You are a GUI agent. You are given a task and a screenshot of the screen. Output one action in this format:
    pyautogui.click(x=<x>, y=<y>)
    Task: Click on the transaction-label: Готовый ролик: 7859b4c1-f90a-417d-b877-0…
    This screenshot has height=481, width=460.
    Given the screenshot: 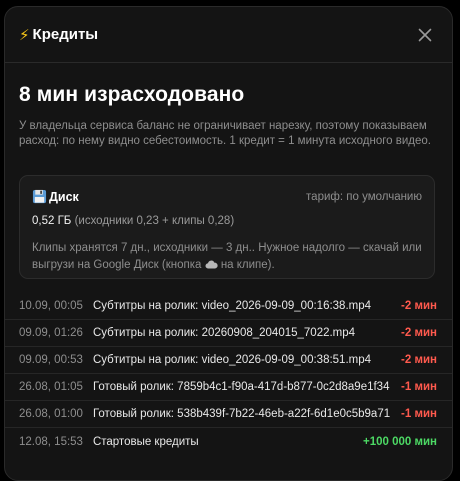 What is the action you would take?
    pyautogui.click(x=241, y=387)
    